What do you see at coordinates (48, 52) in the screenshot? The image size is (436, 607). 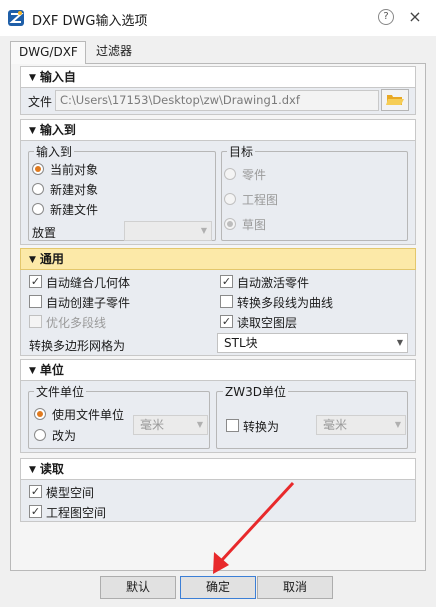 I see `tab-dwg-dxf: DWG/DXF` at bounding box center [48, 52].